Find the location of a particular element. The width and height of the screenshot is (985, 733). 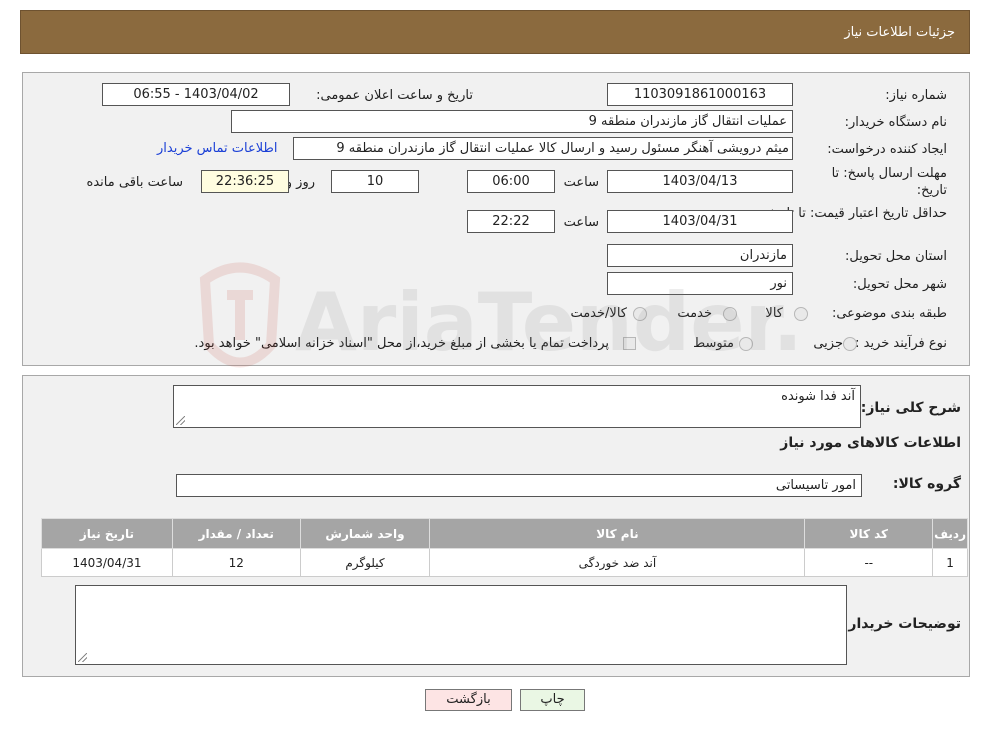

category-radio-service is located at coordinates (730, 314).